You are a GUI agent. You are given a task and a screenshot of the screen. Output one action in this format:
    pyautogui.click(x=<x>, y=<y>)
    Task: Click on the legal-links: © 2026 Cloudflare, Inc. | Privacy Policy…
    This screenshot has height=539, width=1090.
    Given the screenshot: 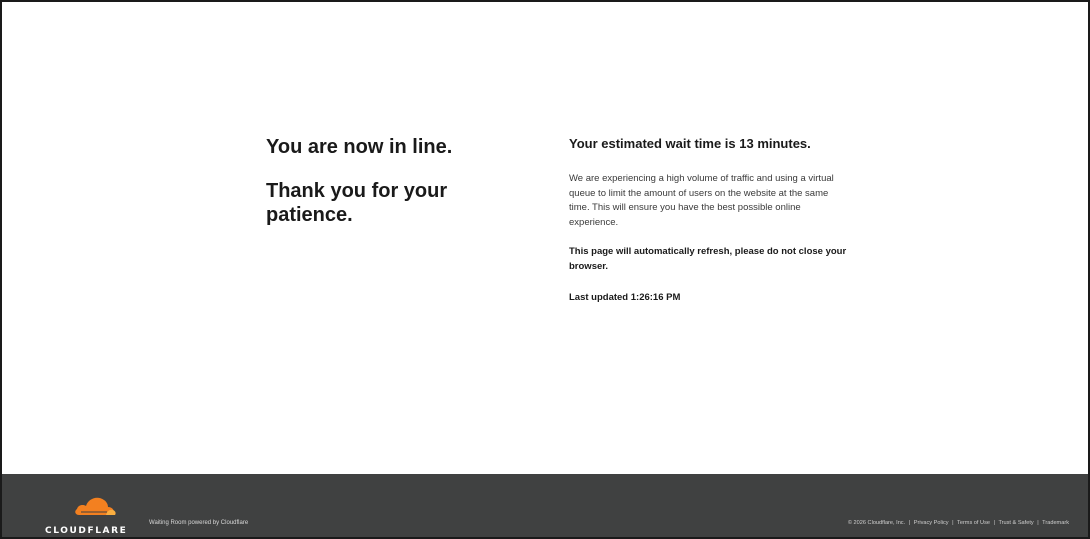 What is the action you would take?
    pyautogui.click(x=958, y=523)
    